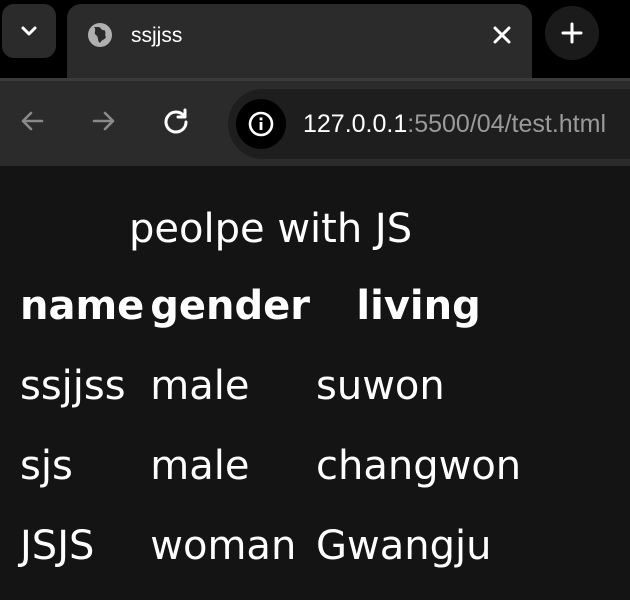 The image size is (630, 600). I want to click on forward-button, so click(104, 121).